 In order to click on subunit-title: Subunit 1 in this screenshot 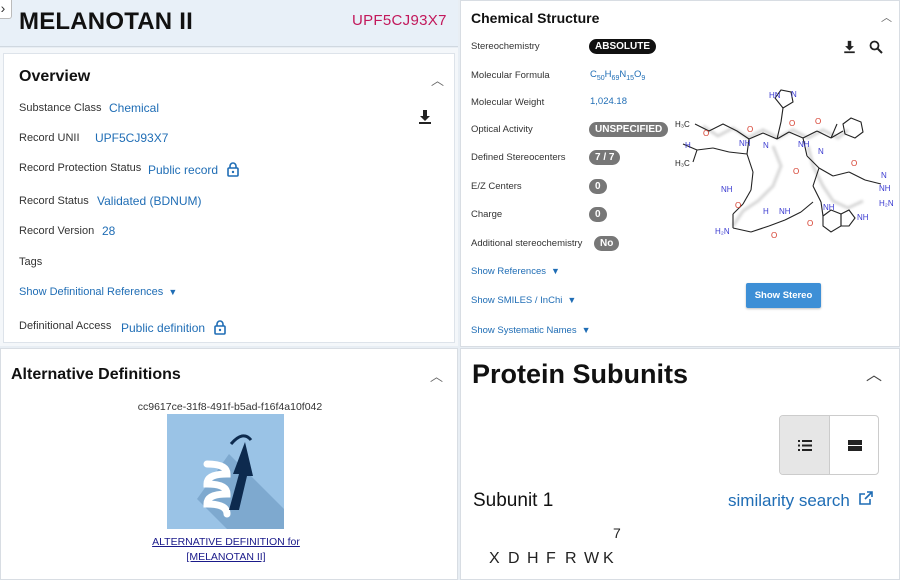, I will do `click(513, 500)`.